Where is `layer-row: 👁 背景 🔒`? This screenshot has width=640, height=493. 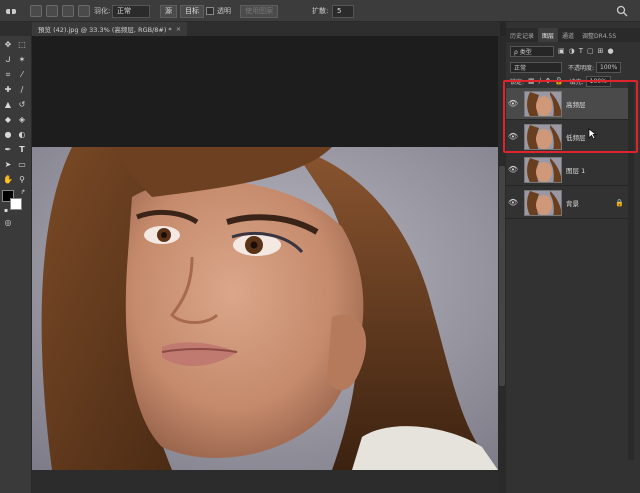
layer-row: 👁 背景 🔒 is located at coordinates (567, 203).